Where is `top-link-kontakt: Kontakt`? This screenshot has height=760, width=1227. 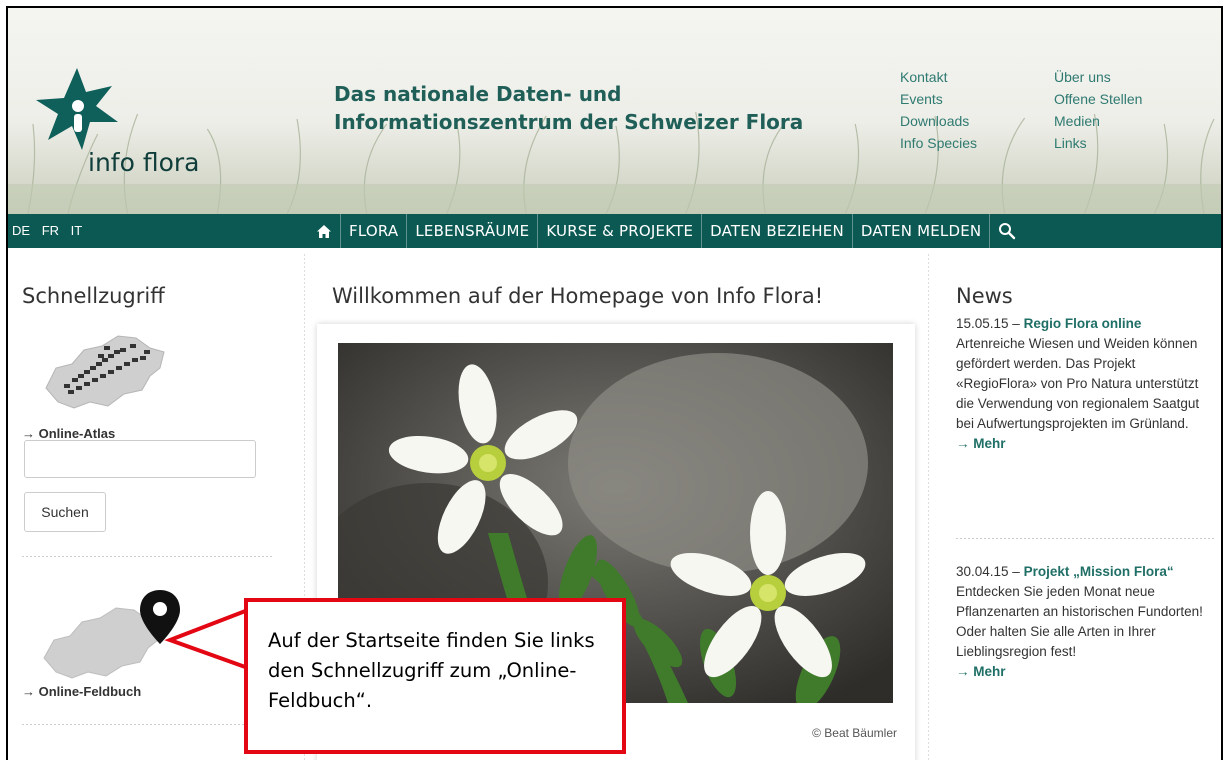
top-link-kontakt: Kontakt is located at coordinates (938, 77).